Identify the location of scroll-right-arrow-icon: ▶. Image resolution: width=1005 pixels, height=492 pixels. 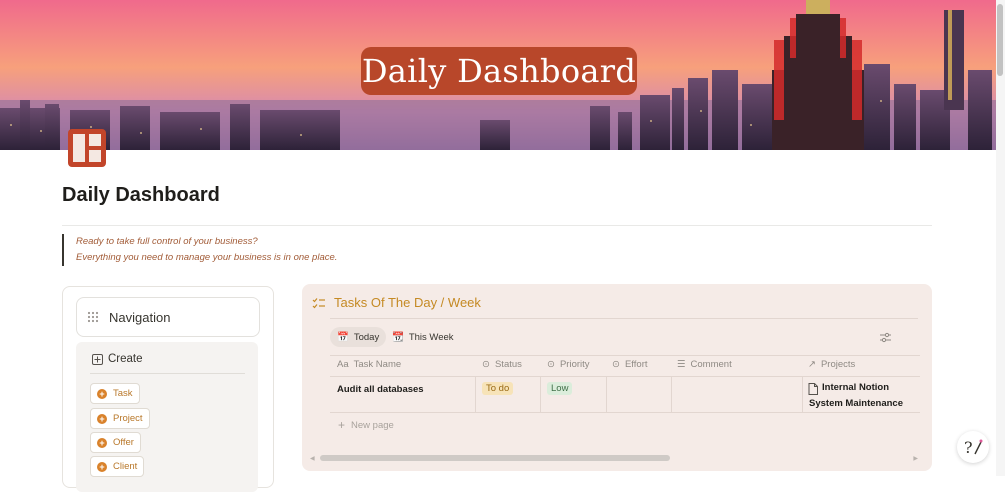
(915, 458).